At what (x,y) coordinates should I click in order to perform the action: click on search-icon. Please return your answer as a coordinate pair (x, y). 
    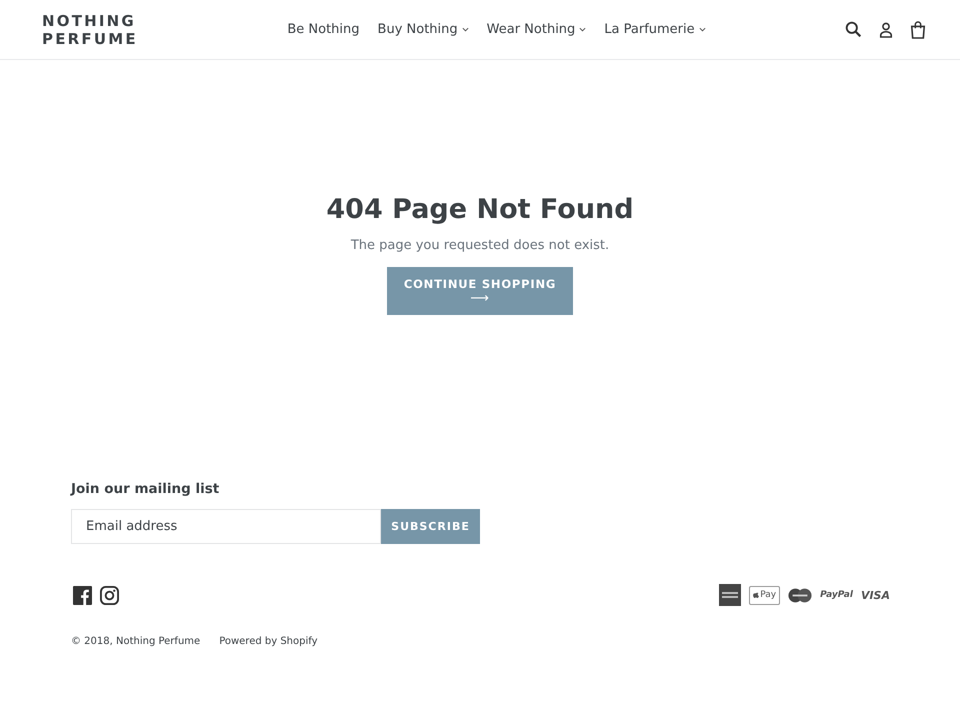
    Looking at the image, I should click on (853, 29).